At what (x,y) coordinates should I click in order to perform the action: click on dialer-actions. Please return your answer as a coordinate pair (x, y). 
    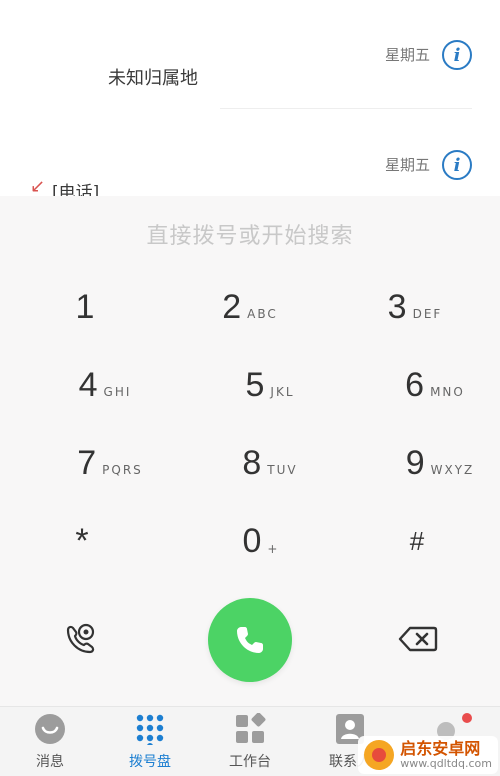
    Looking at the image, I should click on (250, 641).